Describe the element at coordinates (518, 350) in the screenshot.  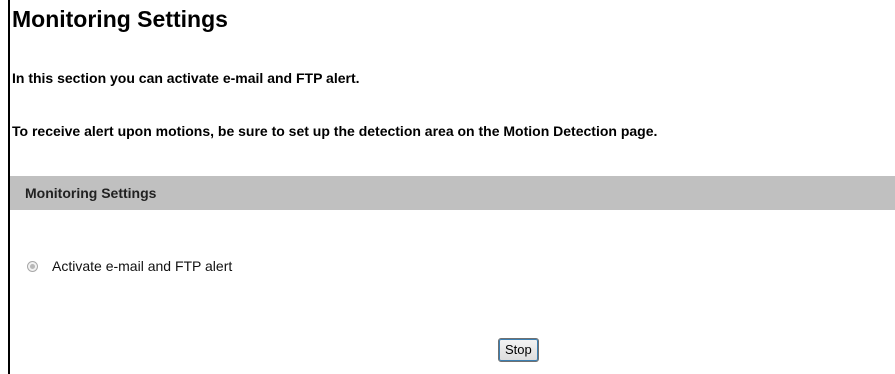
I see `stop-button: Stop` at that location.